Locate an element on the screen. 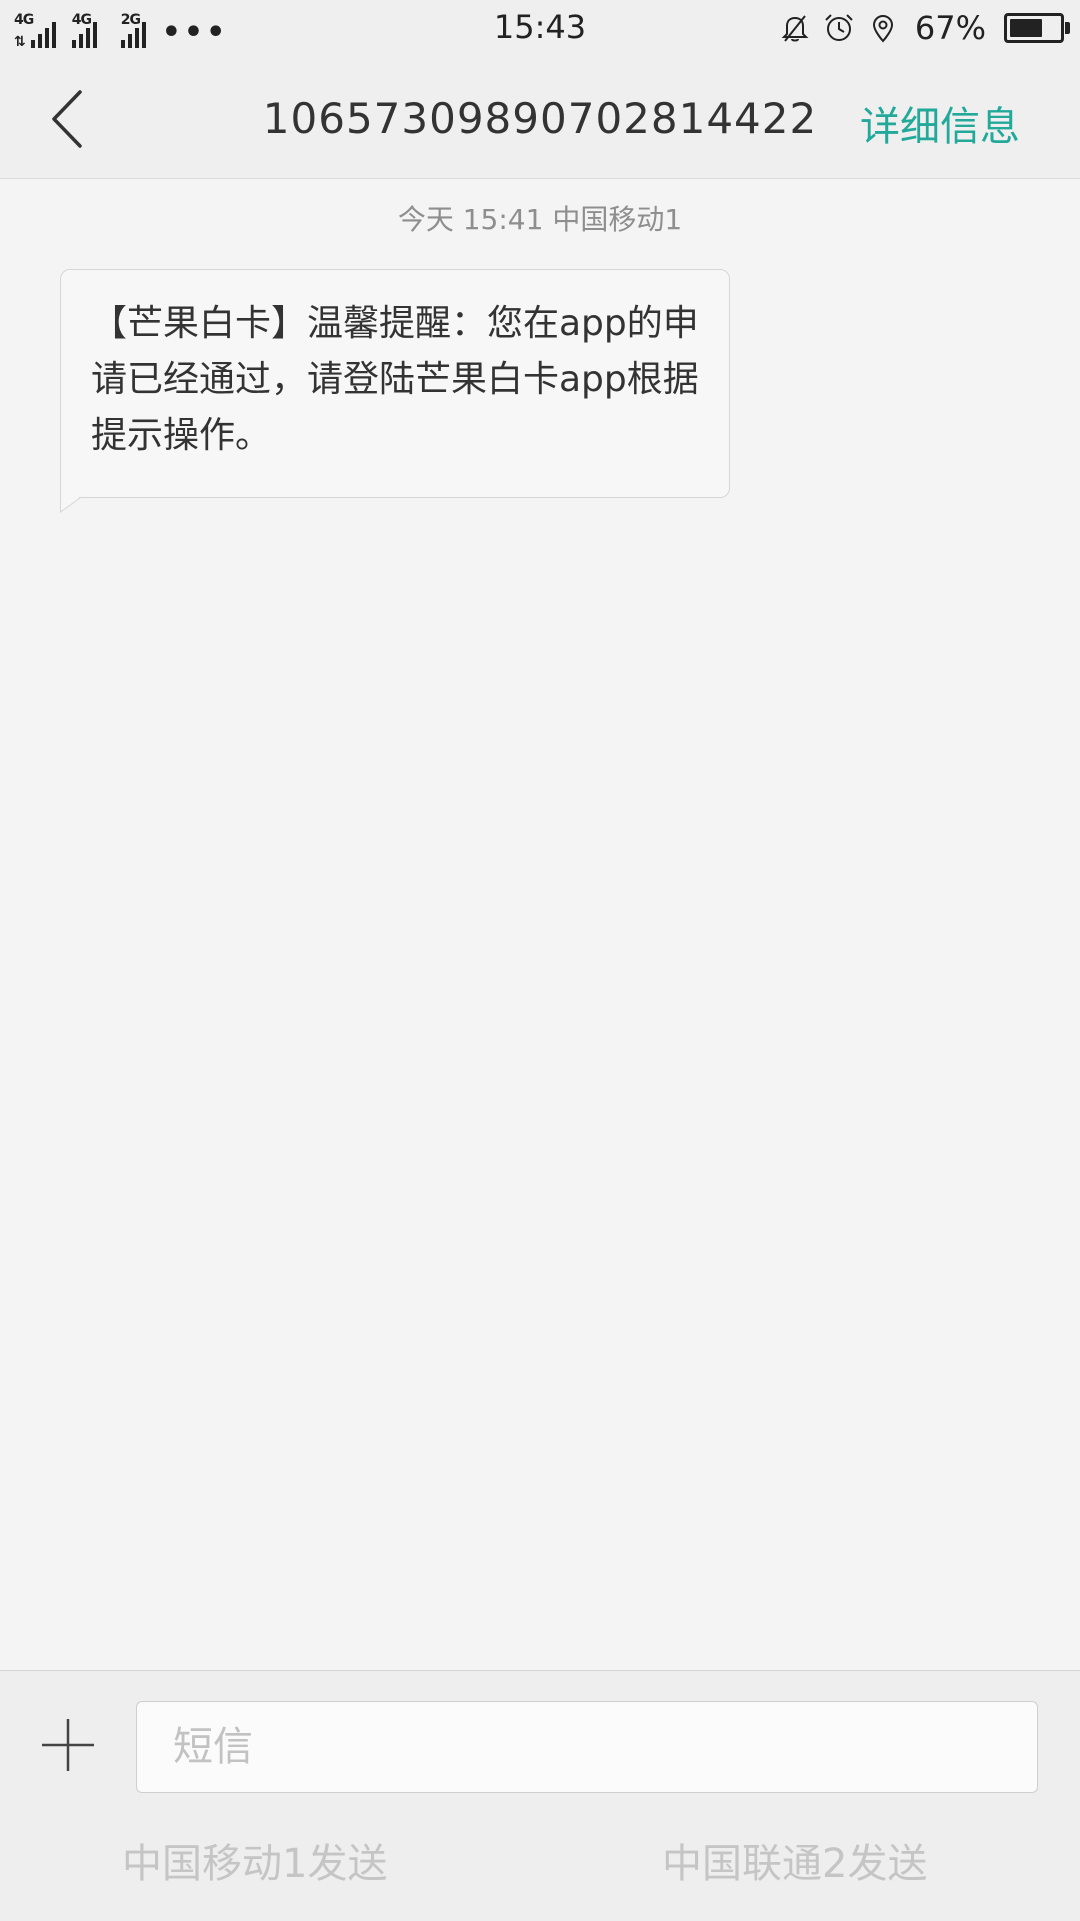  details-button: 详细信息 is located at coordinates (940, 123).